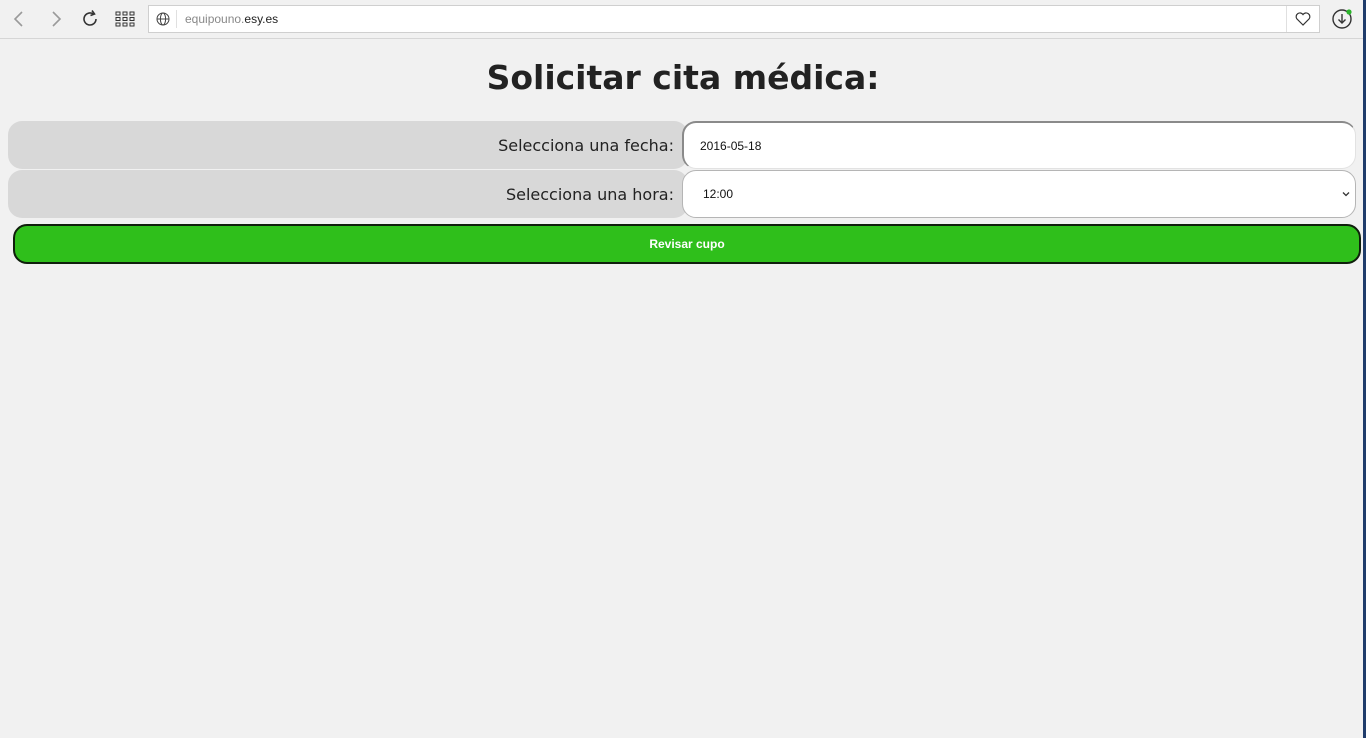 The height and width of the screenshot is (738, 1366). I want to click on time-row: Selecciona una hora: 12:00, so click(682, 194).